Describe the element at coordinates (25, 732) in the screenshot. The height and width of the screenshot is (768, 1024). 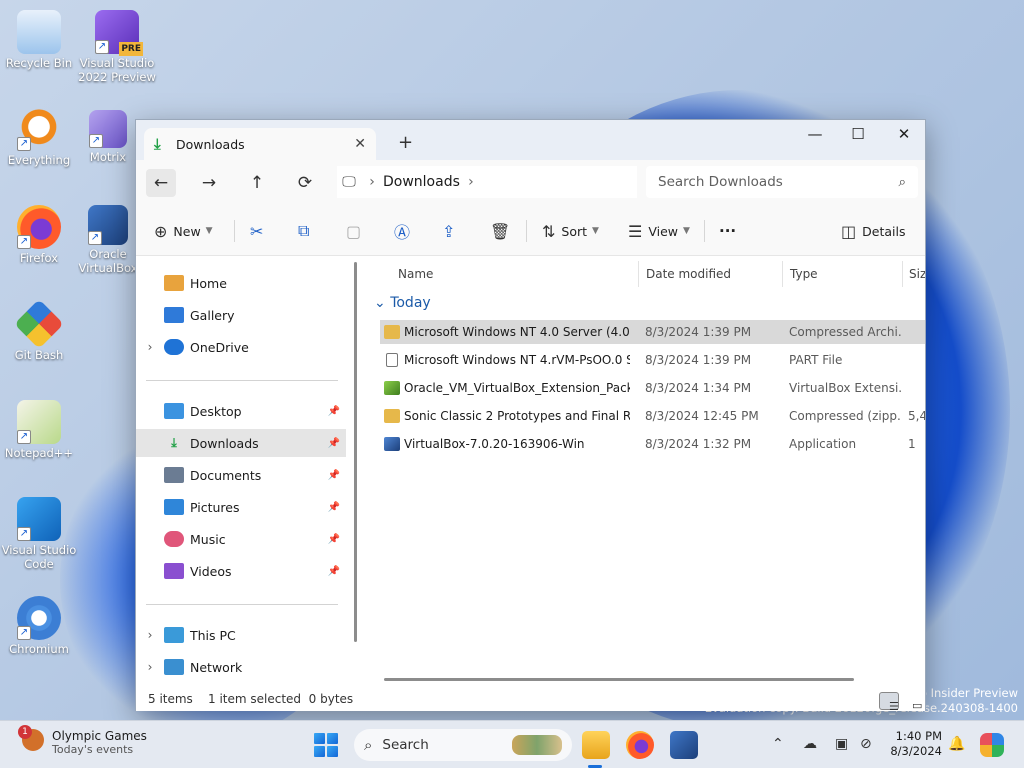
I see `notification-badge: 1` at that location.